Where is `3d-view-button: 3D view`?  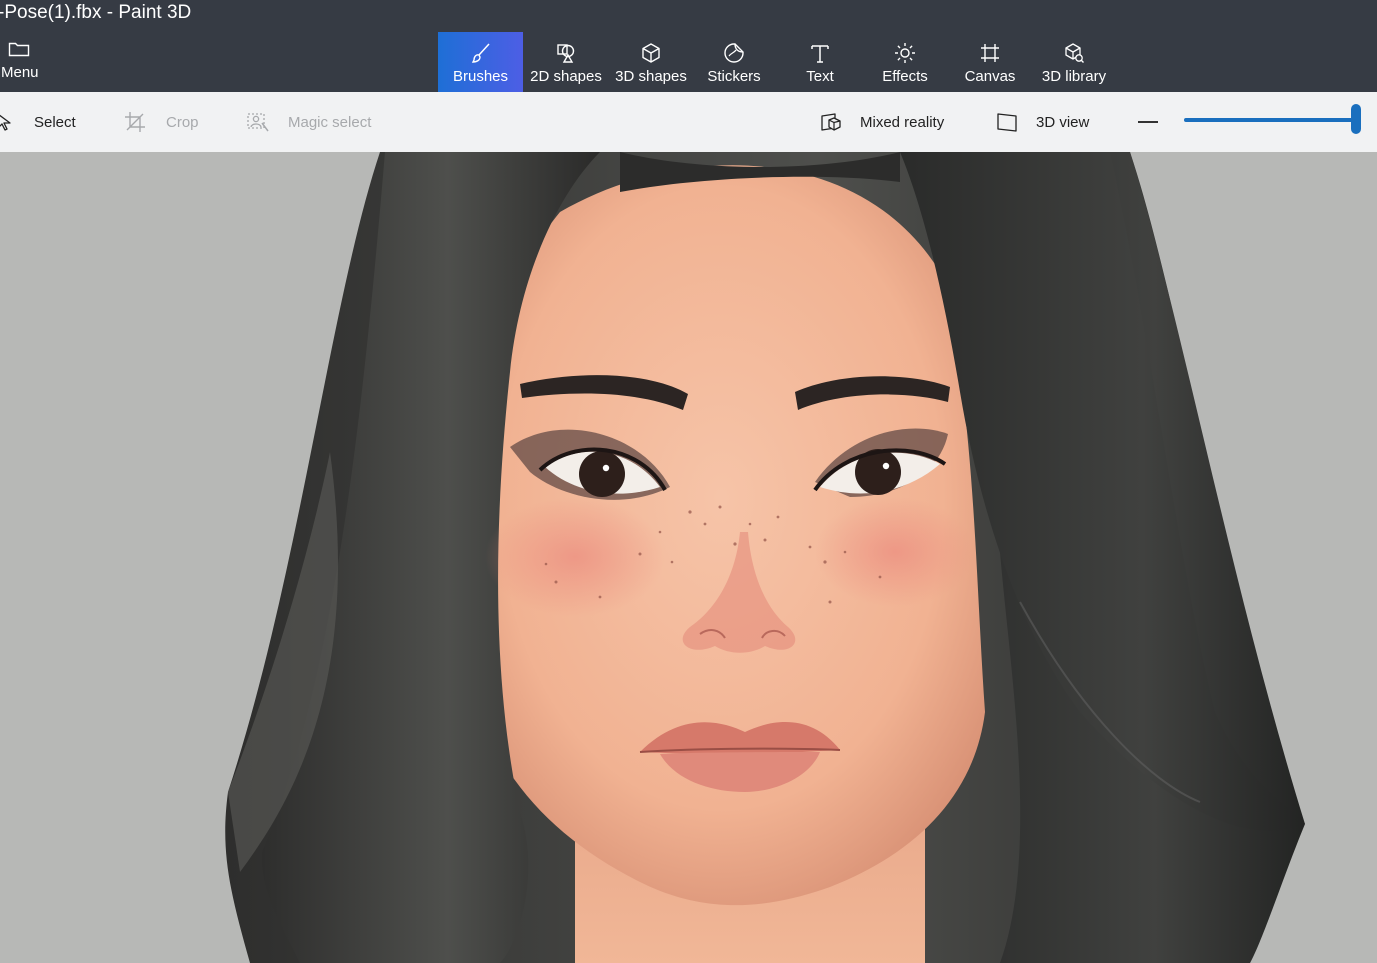
3d-view-button: 3D view is located at coordinates (1042, 122).